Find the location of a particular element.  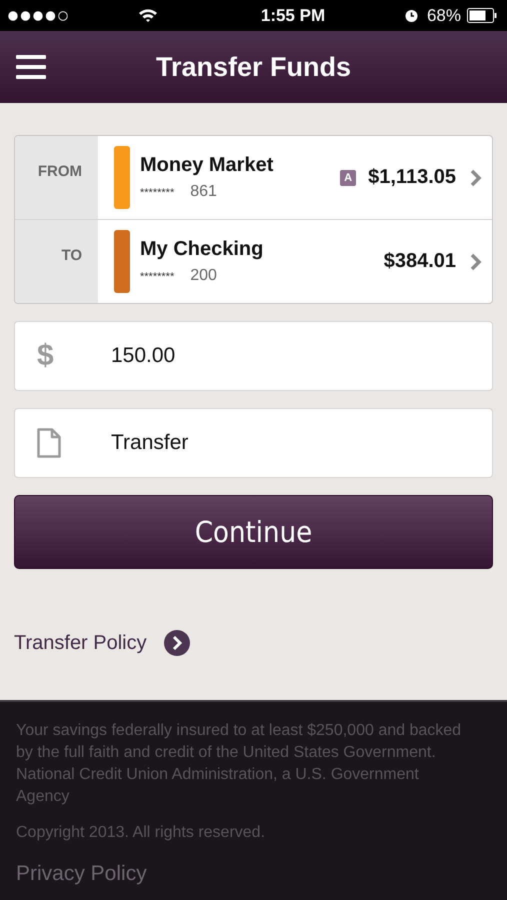

wifi-icon is located at coordinates (148, 15).